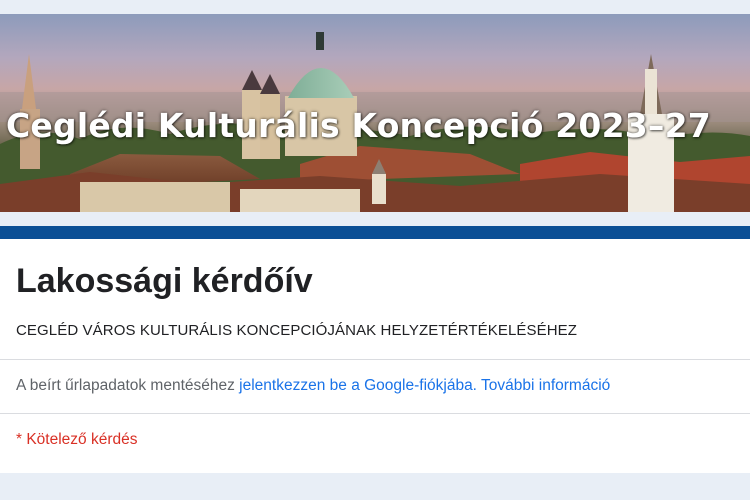 This screenshot has height=500, width=750. What do you see at coordinates (77, 439) in the screenshot?
I see `required-question-note: * Kötelező kérdés` at bounding box center [77, 439].